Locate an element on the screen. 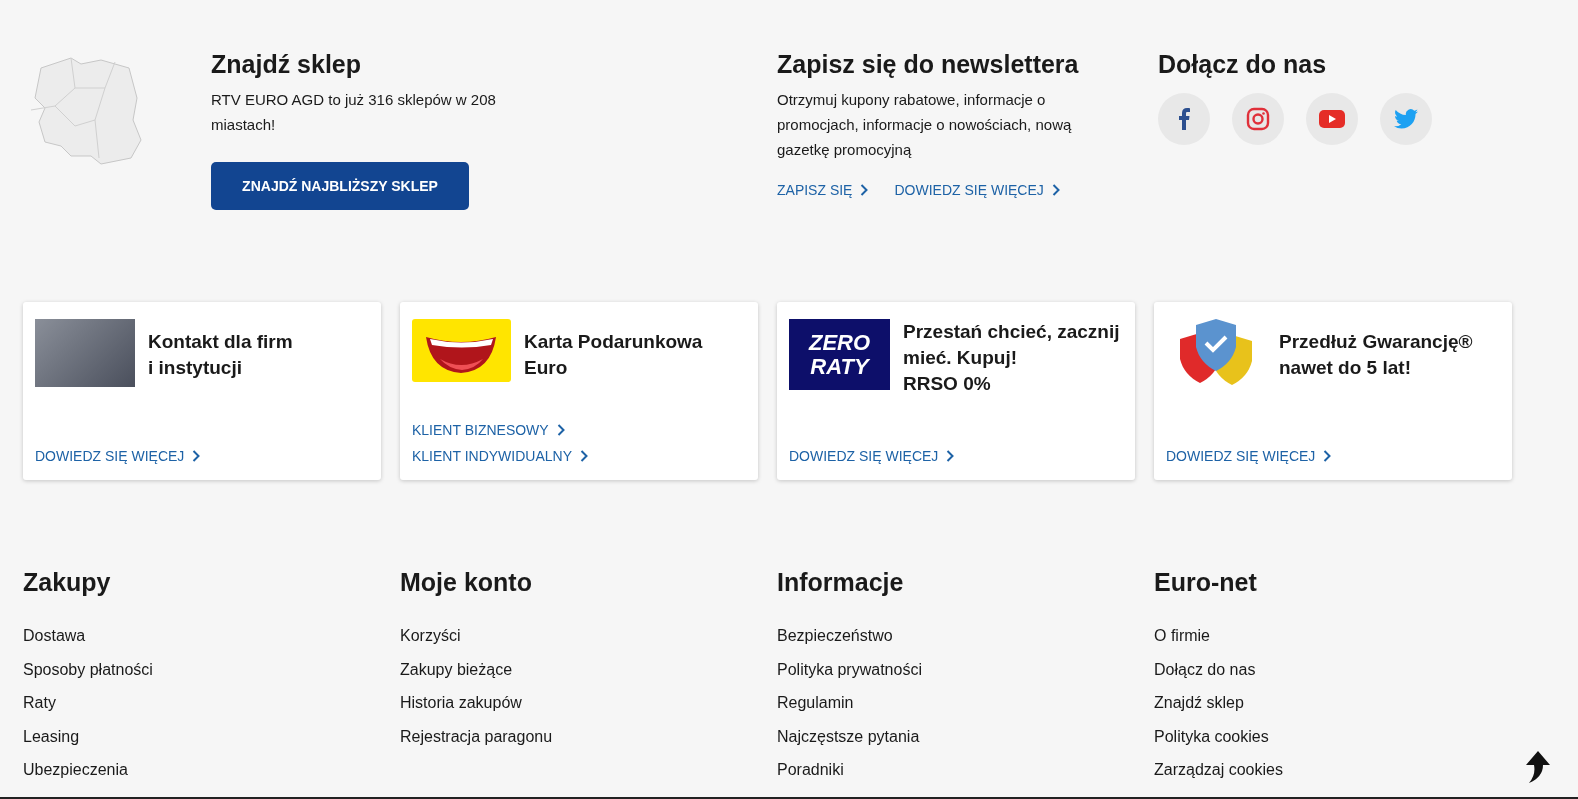 This screenshot has width=1578, height=799. footer-link: Polityka prywatności is located at coordinates (965, 669).